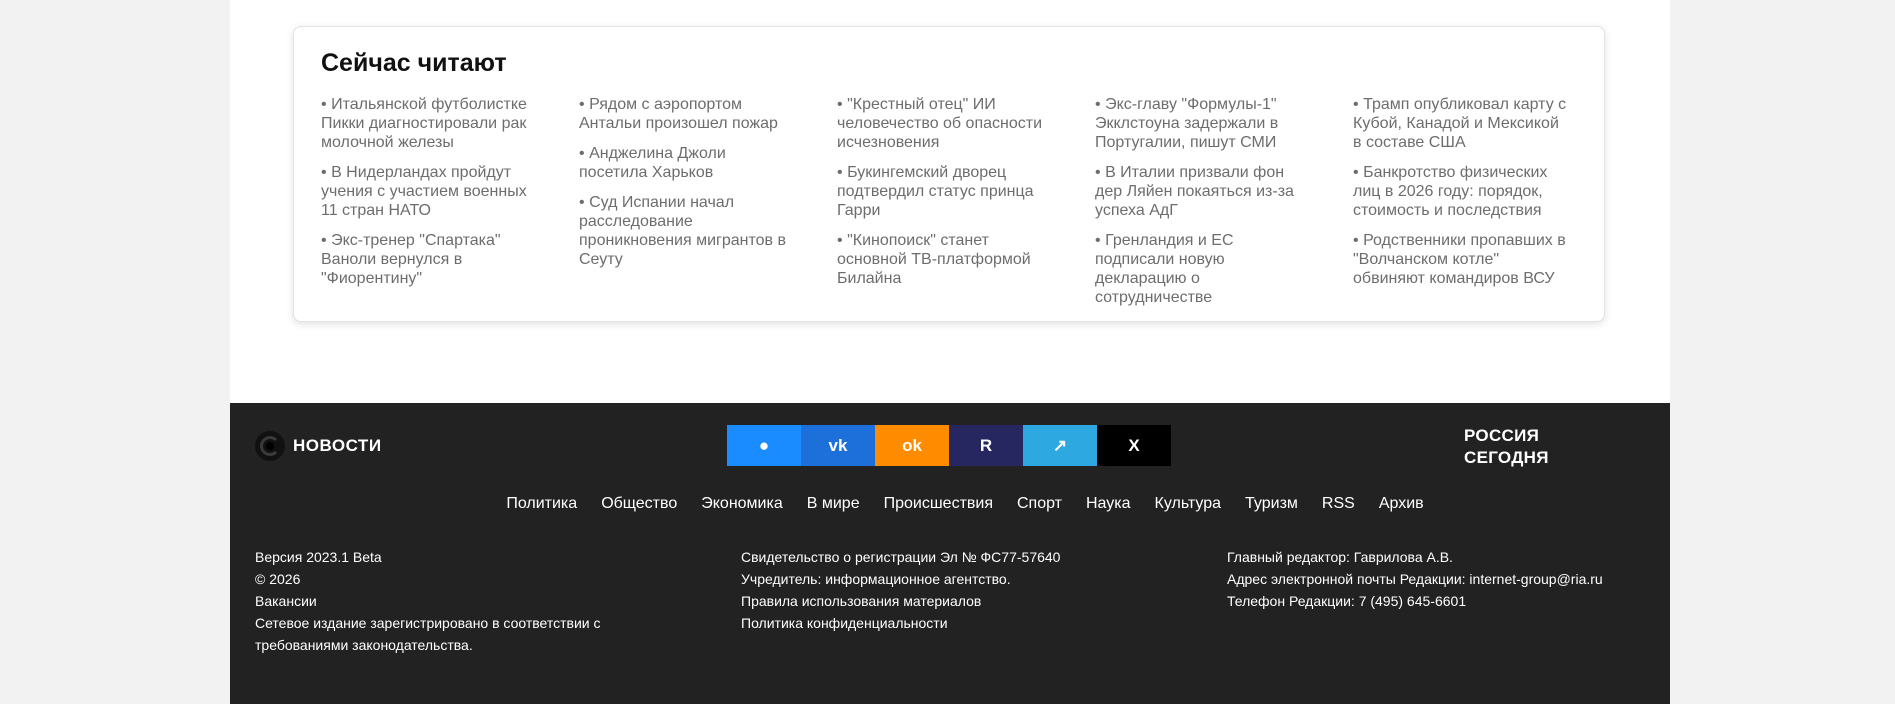 This screenshot has width=1895, height=704. I want to click on russia-today-logo: РОССИЯ СЕГОДНЯ, so click(1506, 447).